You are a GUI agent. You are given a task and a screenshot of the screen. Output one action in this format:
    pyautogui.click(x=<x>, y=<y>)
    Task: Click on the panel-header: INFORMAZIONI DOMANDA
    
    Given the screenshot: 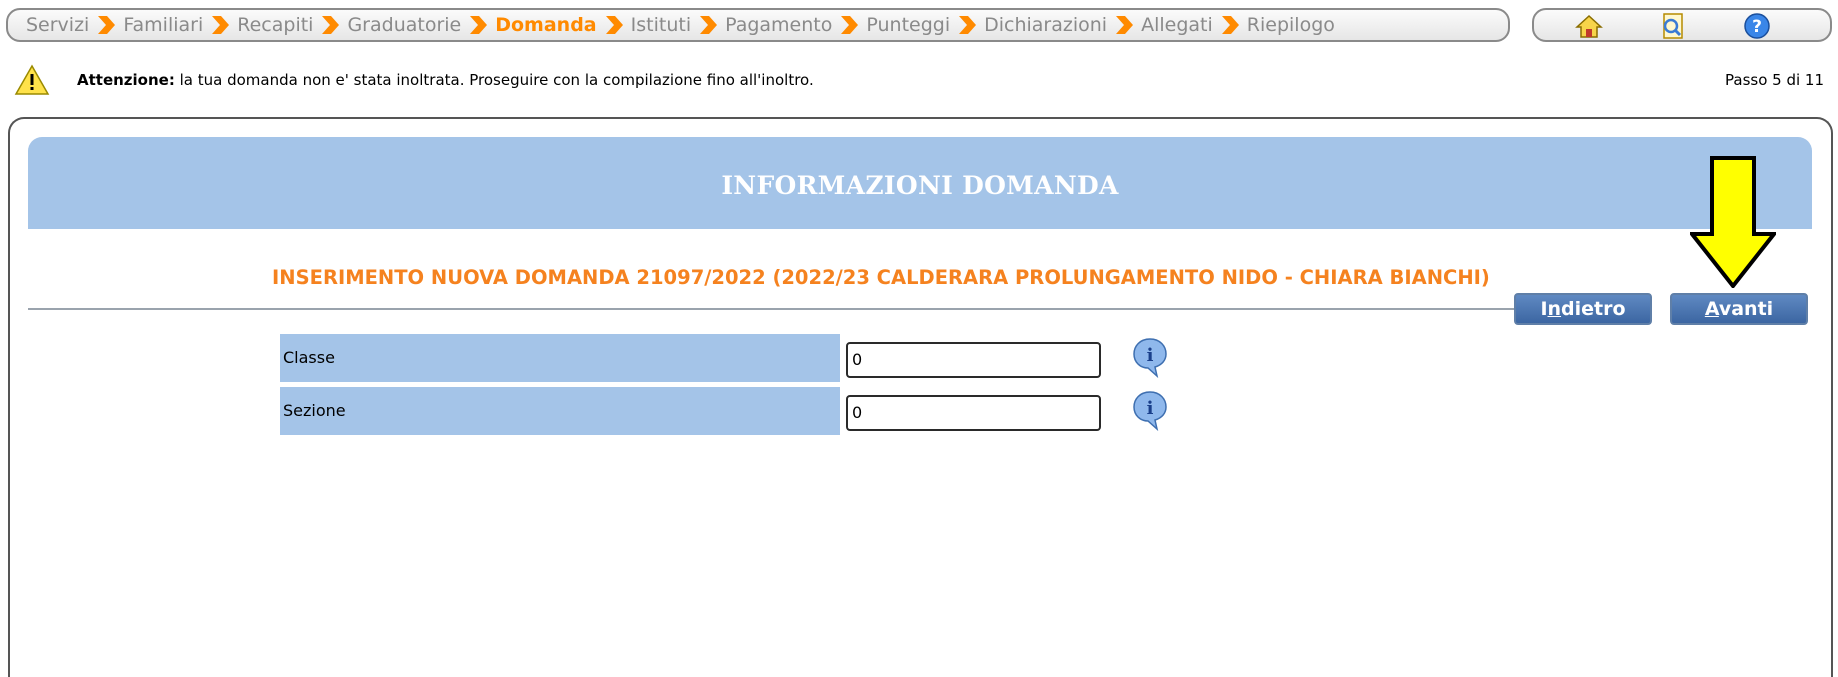 What is the action you would take?
    pyautogui.click(x=920, y=183)
    